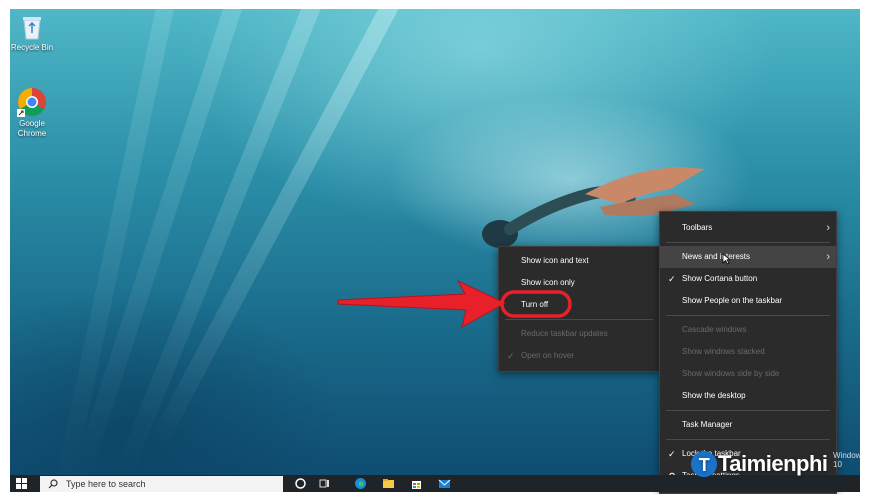  I want to click on edge-icon, so click(360, 483).